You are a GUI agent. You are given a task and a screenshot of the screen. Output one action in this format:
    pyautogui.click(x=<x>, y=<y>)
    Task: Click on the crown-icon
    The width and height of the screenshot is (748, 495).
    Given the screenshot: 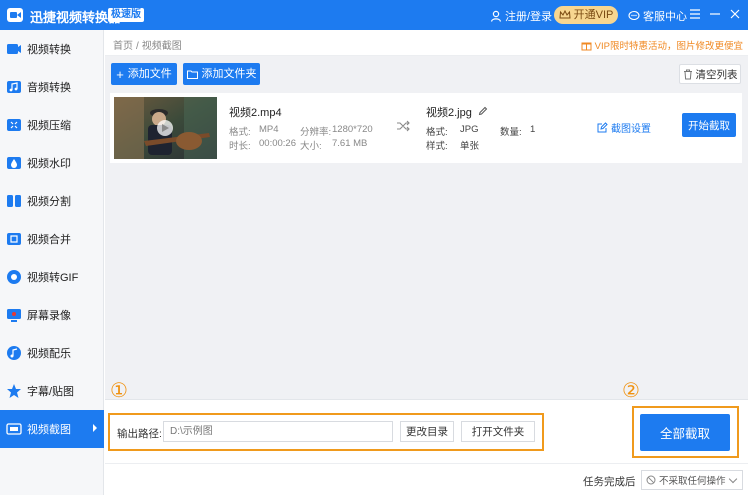 What is the action you would take?
    pyautogui.click(x=565, y=14)
    